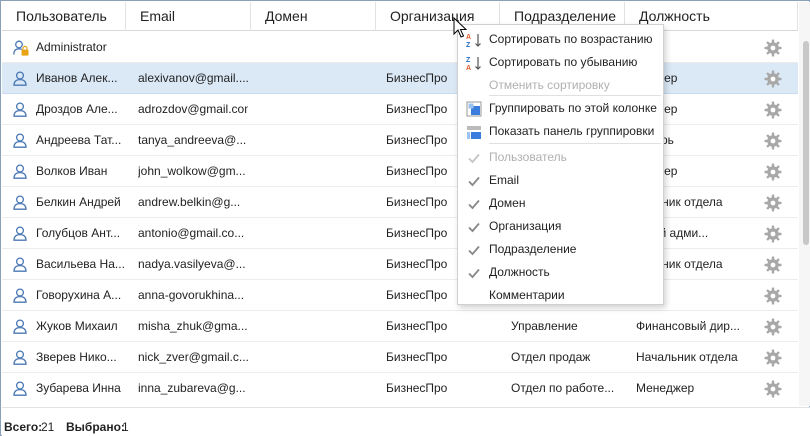 The width and height of the screenshot is (810, 436). I want to click on cell-position: Менеджер, so click(665, 388).